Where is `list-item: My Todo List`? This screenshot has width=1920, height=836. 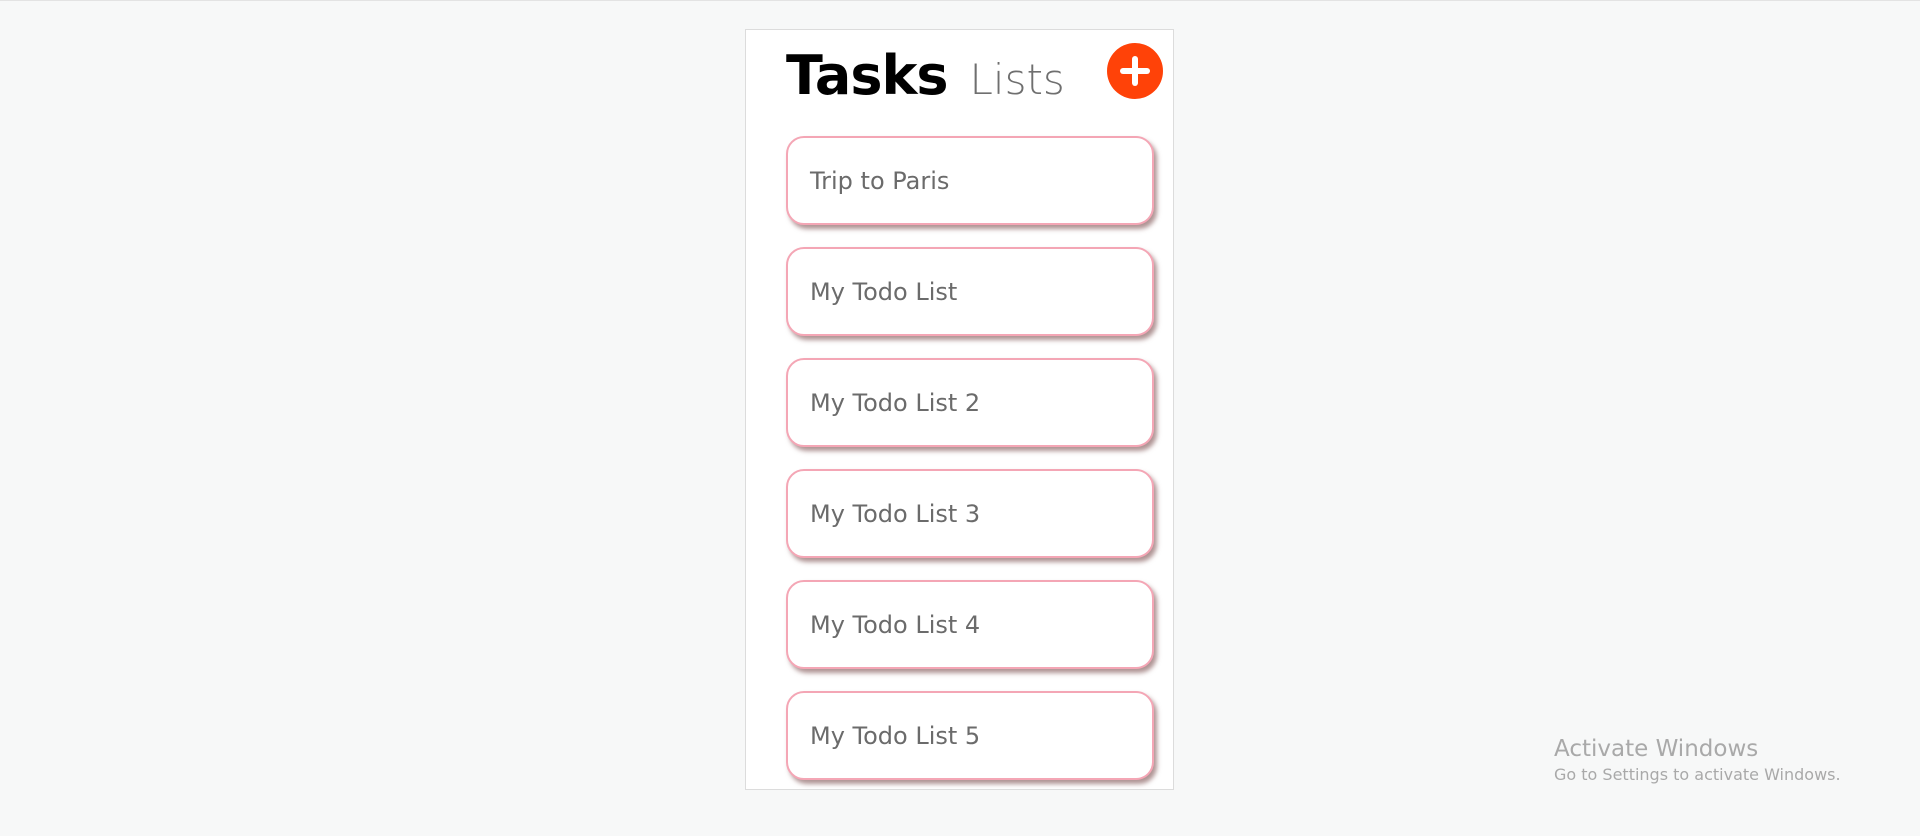 list-item: My Todo List is located at coordinates (970, 291).